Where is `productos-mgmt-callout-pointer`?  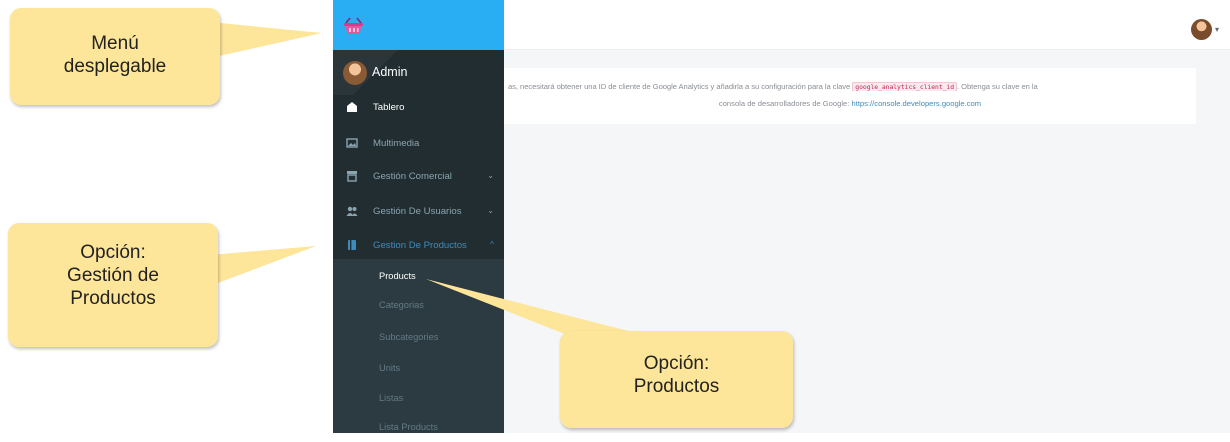
productos-mgmt-callout-pointer is located at coordinates (263, 266).